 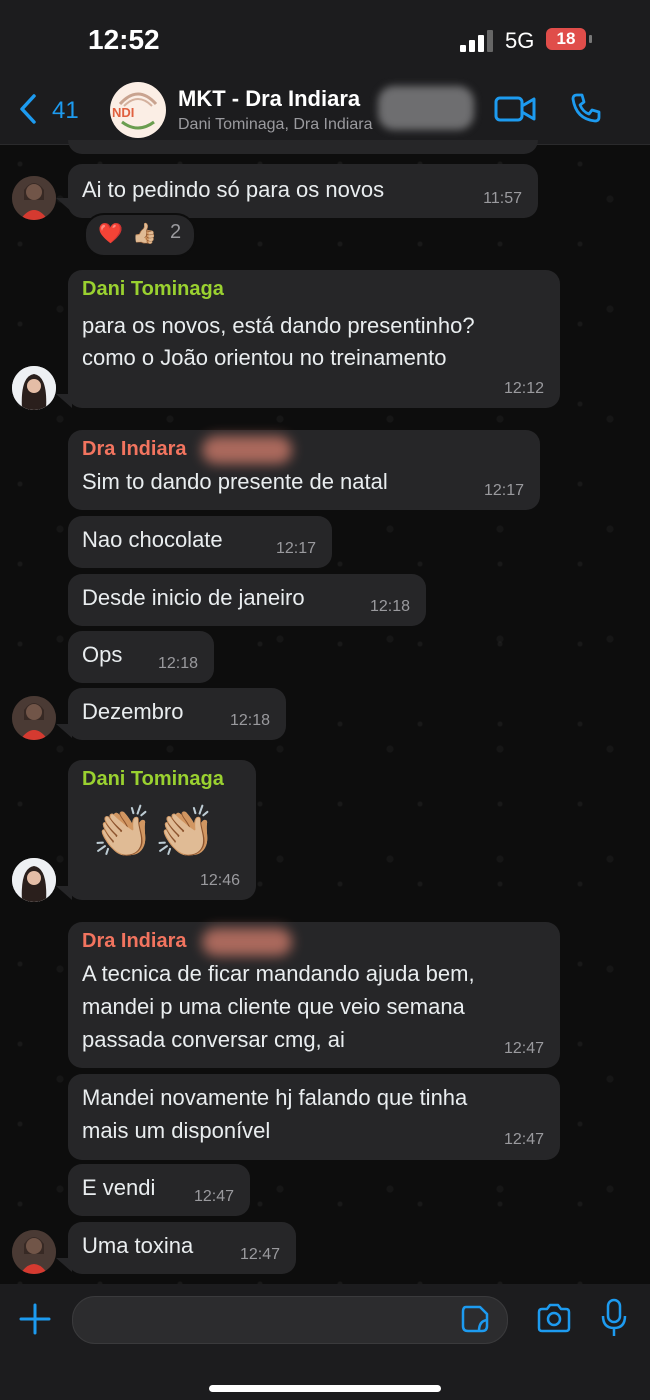 What do you see at coordinates (477, 41) in the screenshot?
I see `signal-icon` at bounding box center [477, 41].